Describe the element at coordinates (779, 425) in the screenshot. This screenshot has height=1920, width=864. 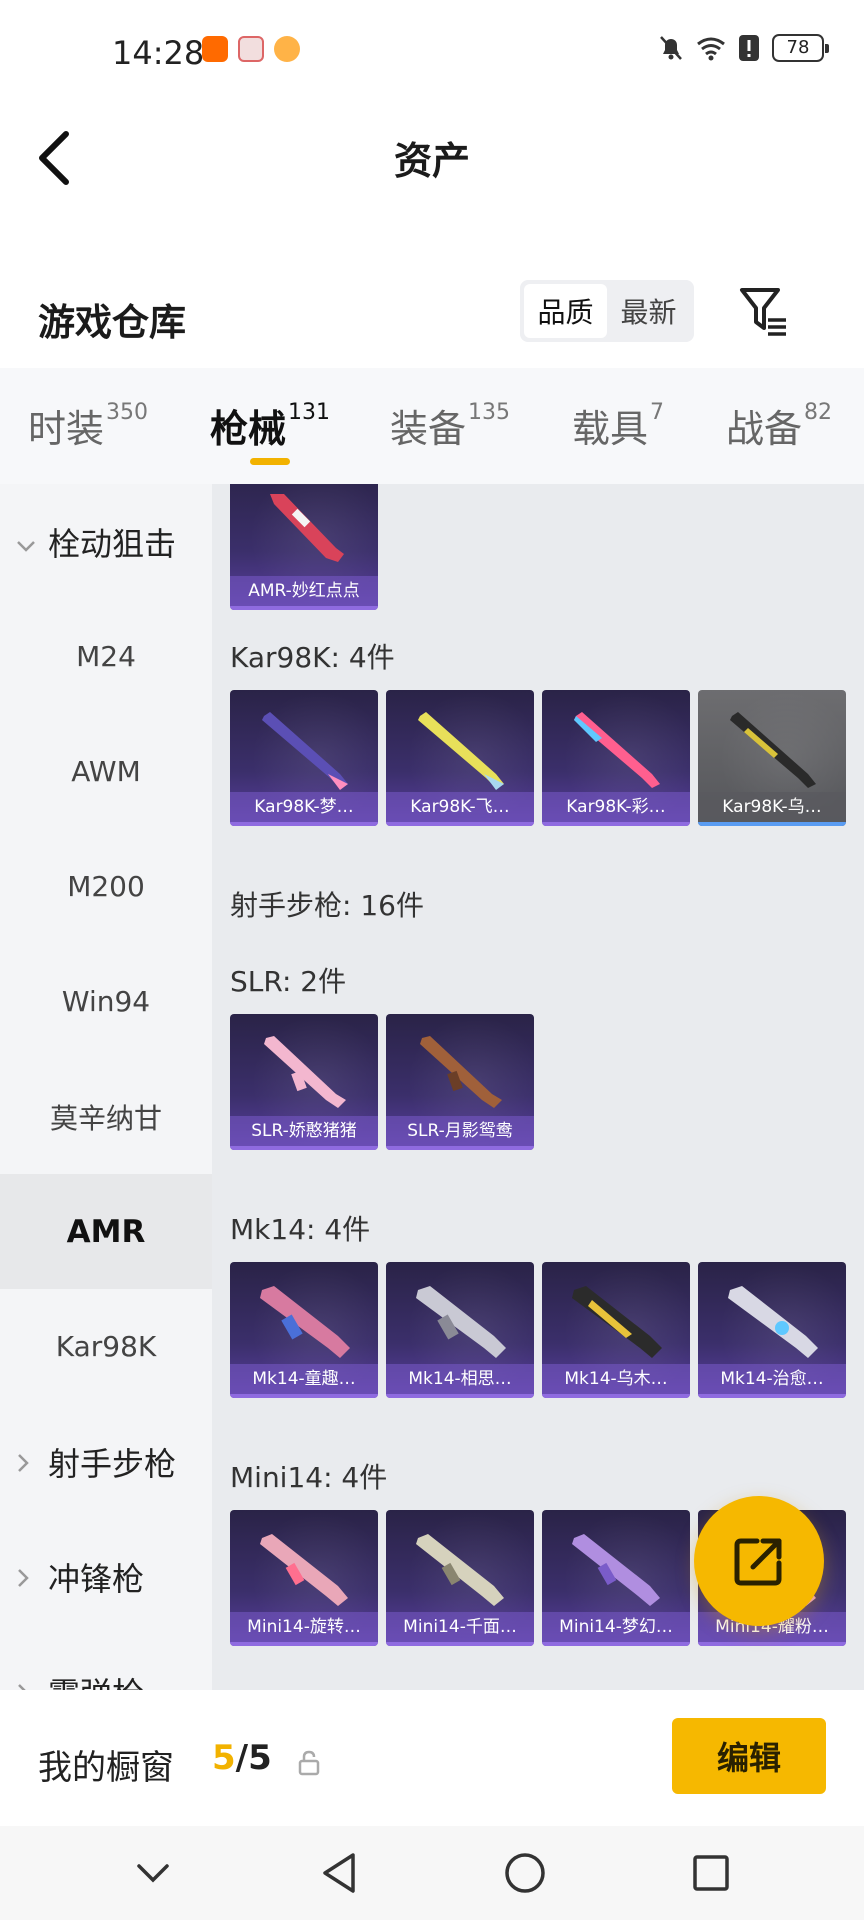
I see `tab-supplies: 战备82` at that location.